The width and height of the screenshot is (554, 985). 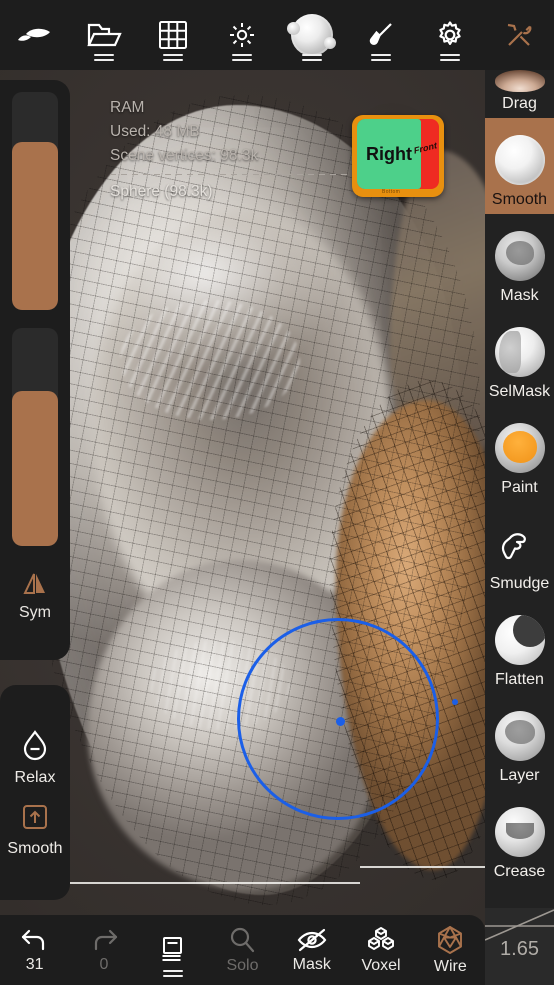 I want to click on tool-mask-label: Mask, so click(x=519, y=295).